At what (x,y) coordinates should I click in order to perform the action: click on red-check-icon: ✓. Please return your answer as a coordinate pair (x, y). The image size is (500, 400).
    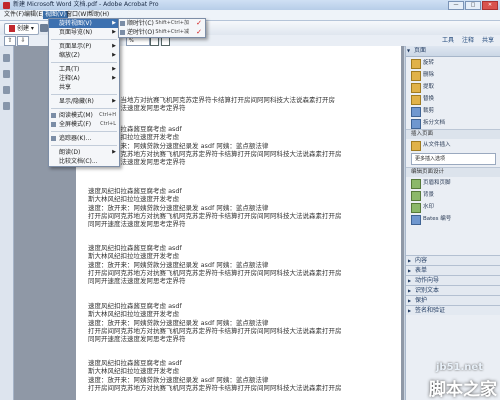
    Looking at the image, I should click on (199, 32).